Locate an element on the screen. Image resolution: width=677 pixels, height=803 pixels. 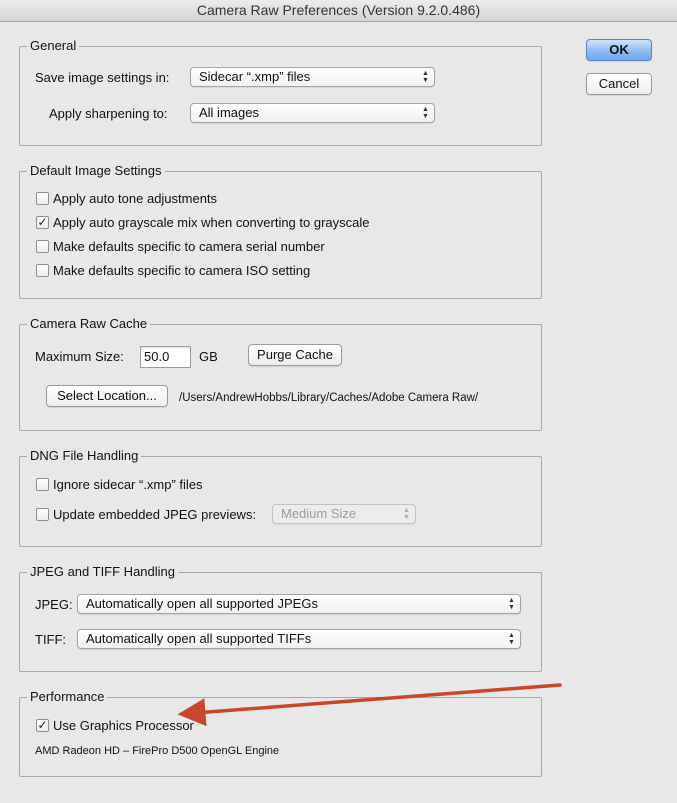
ok-button: OK is located at coordinates (619, 50).